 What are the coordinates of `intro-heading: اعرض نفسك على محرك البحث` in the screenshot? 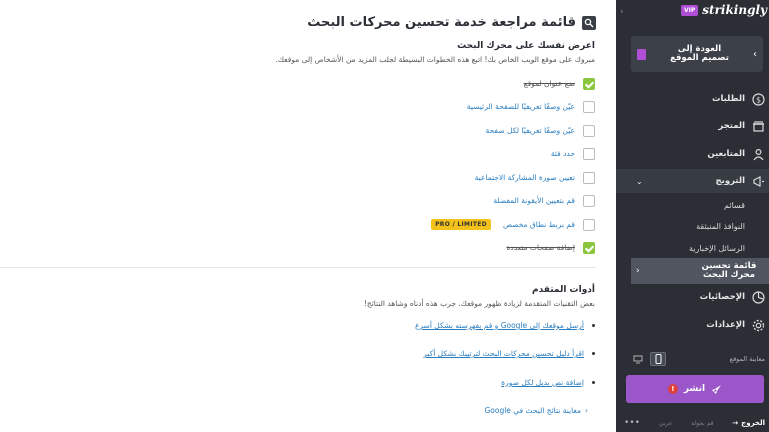 It's located at (526, 46).